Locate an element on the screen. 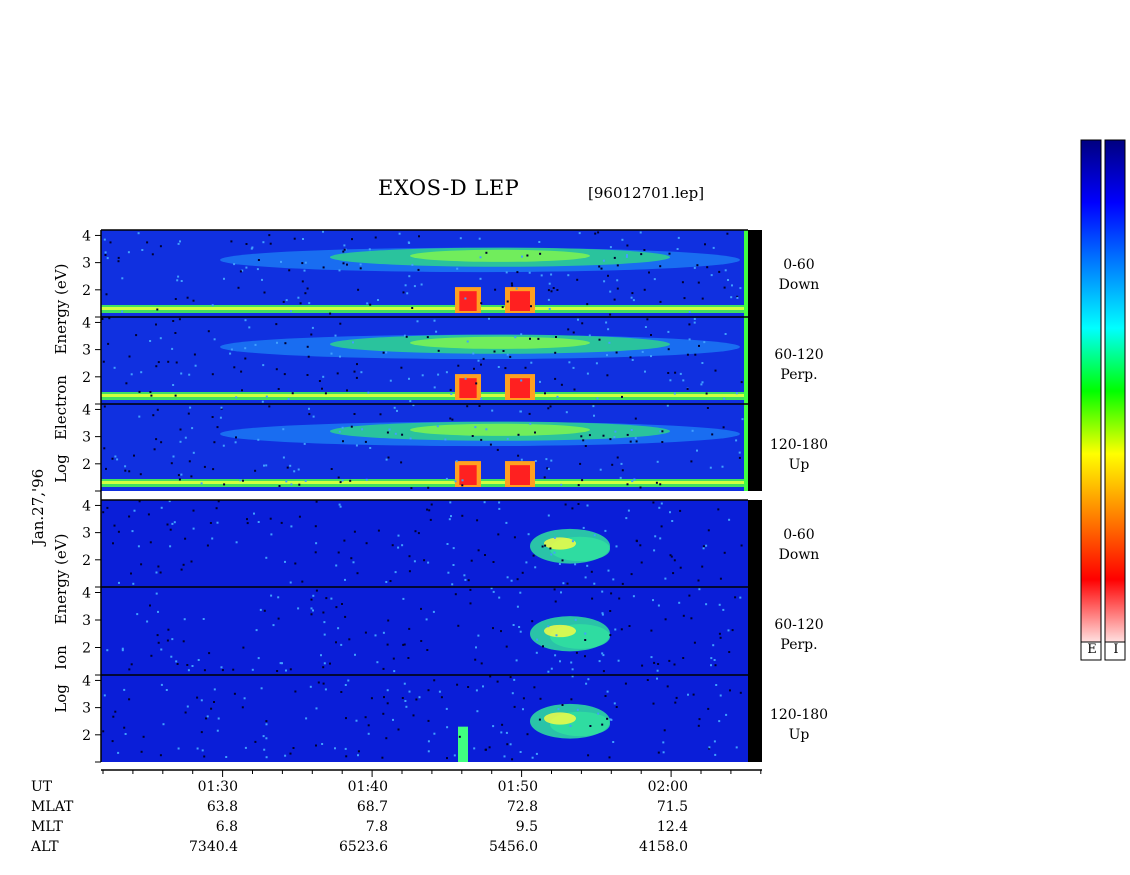 The width and height of the screenshot is (1130, 875). ion-burst-peak is located at coordinates (560, 543).